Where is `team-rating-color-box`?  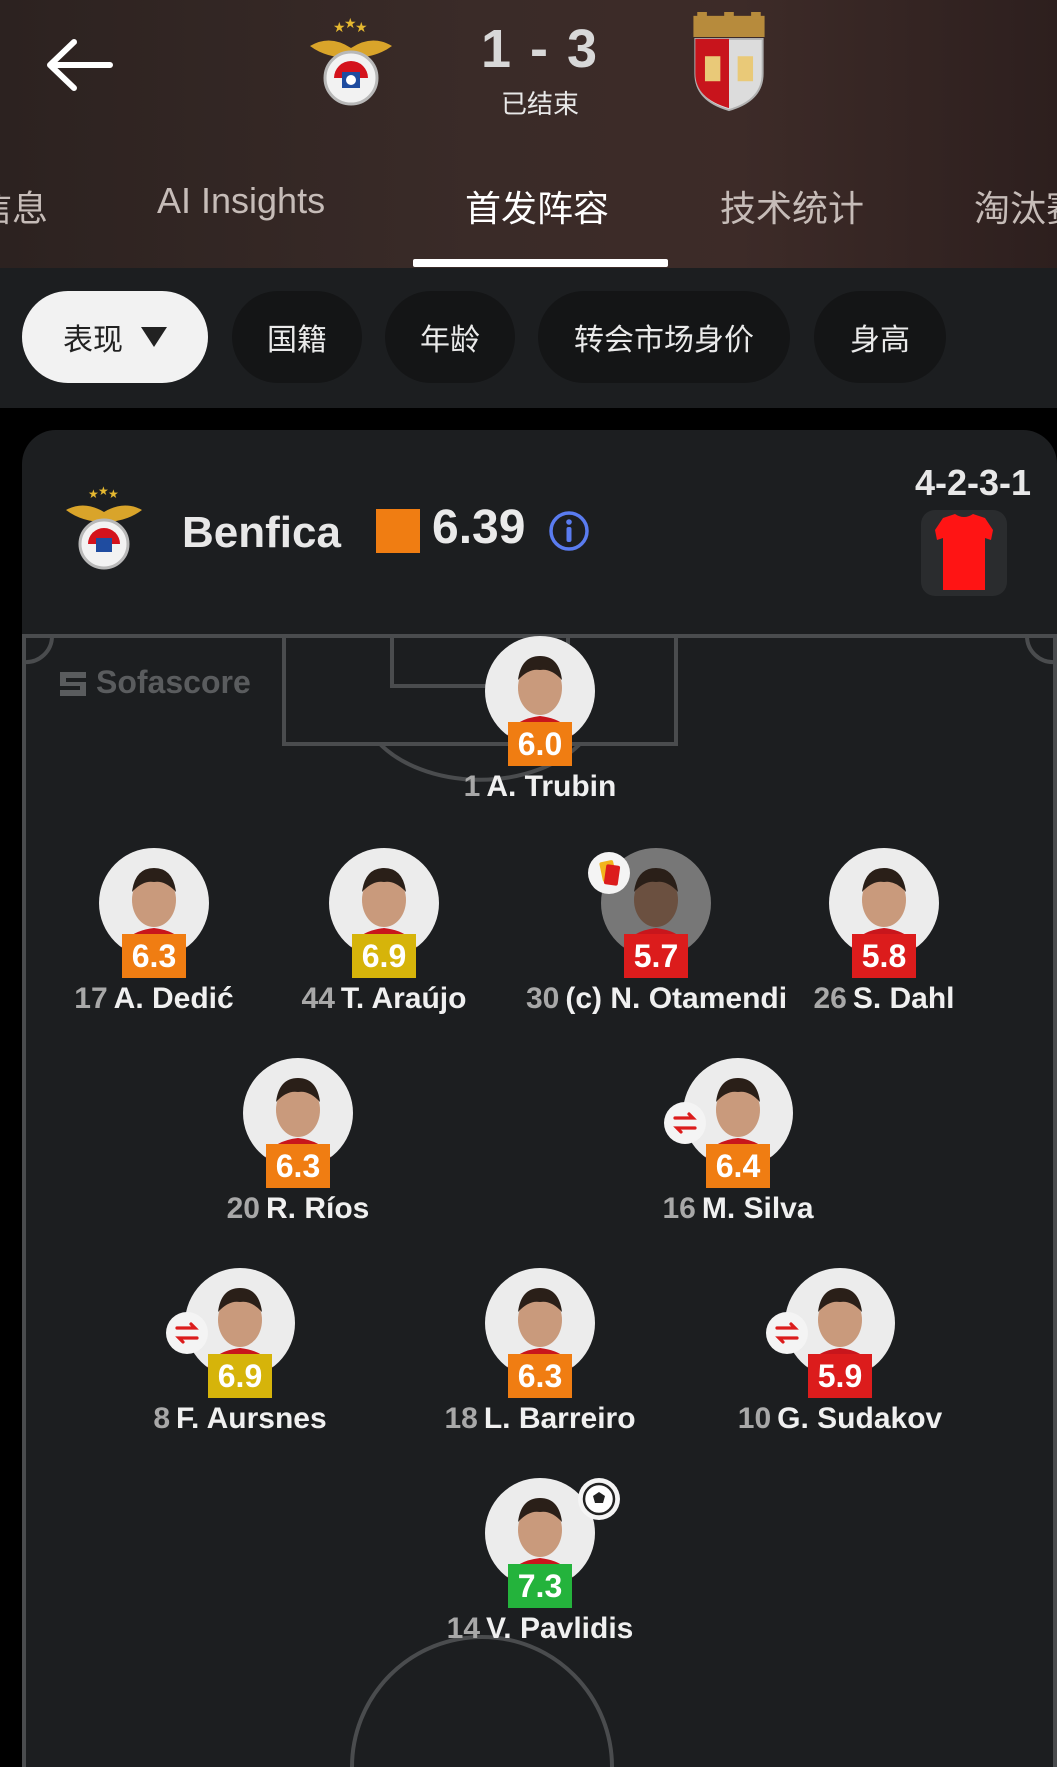
team-rating-color-box is located at coordinates (398, 531).